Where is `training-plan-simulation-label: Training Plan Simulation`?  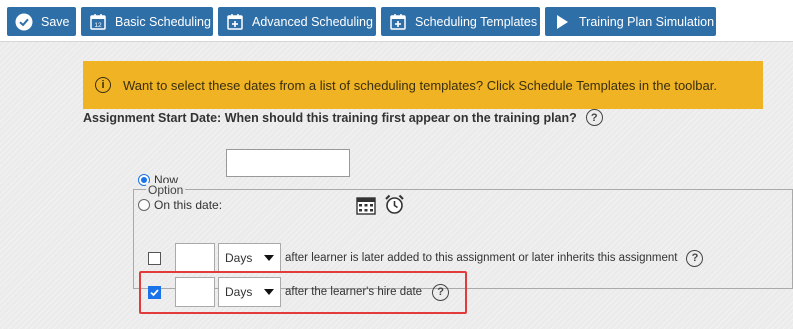
training-plan-simulation-label: Training Plan Simulation is located at coordinates (647, 21).